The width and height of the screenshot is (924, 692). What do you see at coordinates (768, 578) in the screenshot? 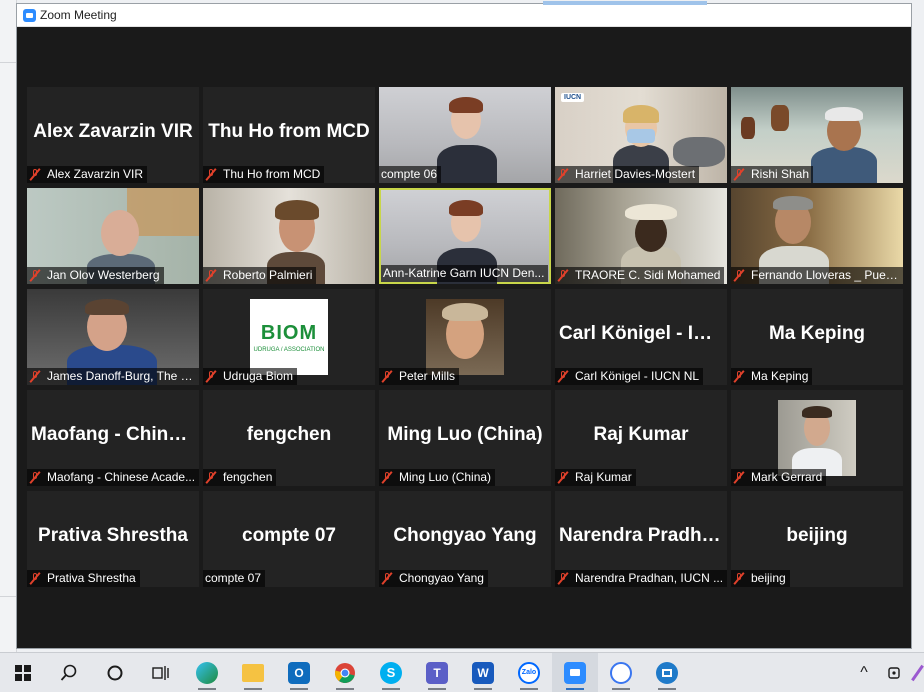
I see `participant-name: beijing` at bounding box center [768, 578].